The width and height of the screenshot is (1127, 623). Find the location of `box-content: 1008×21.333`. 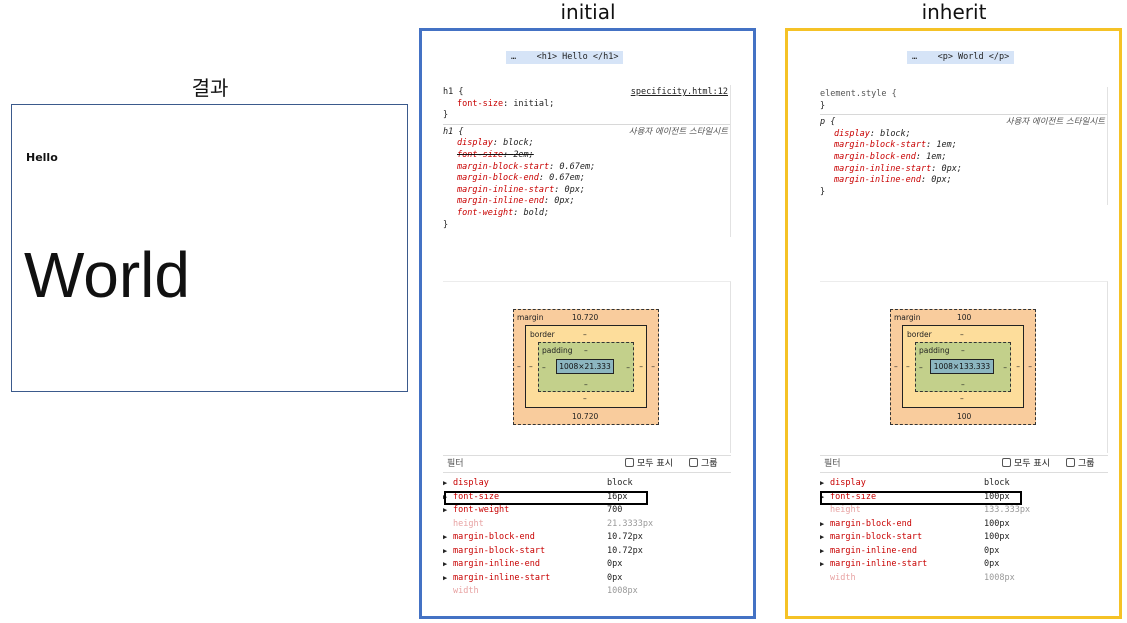

box-content: 1008×21.333 is located at coordinates (585, 366).